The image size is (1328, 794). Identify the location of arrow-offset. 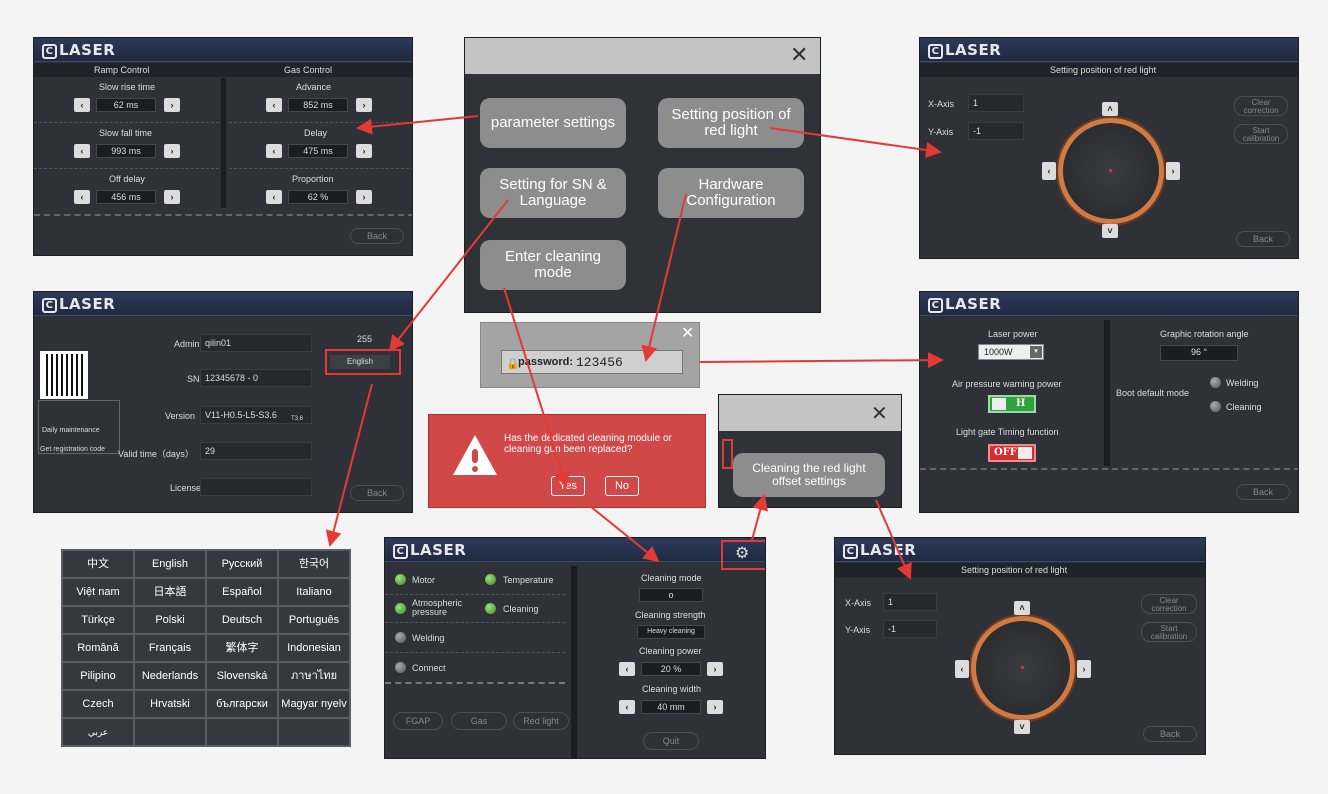
(893, 539).